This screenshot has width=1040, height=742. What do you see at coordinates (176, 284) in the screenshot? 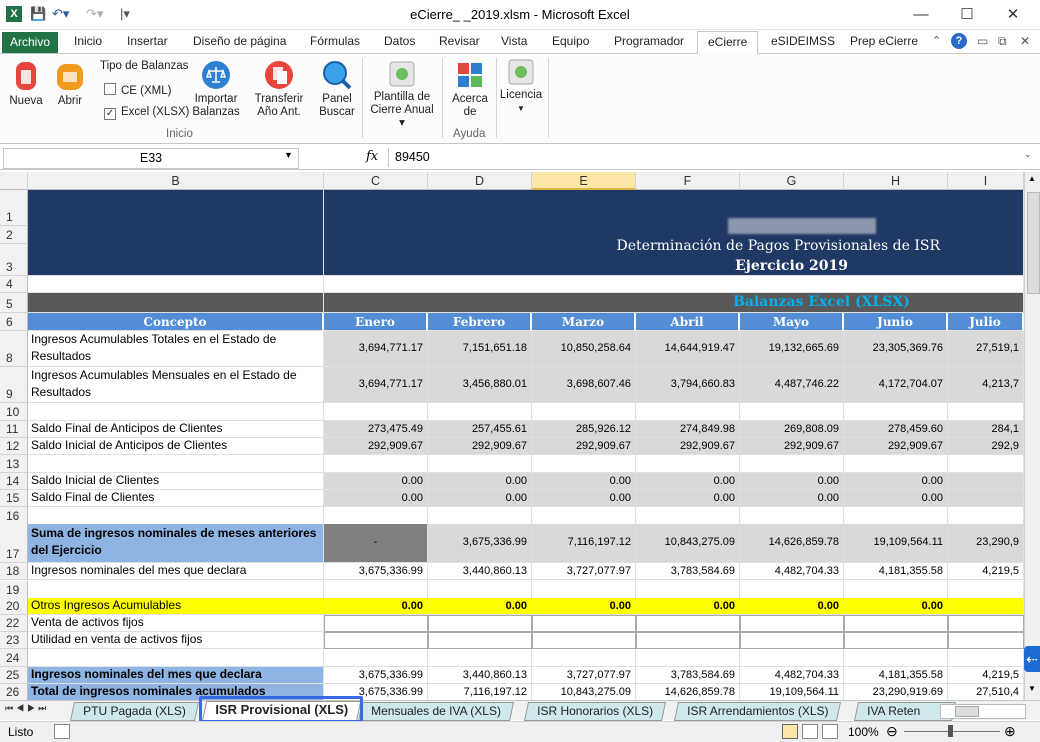
I see `cell-b4` at bounding box center [176, 284].